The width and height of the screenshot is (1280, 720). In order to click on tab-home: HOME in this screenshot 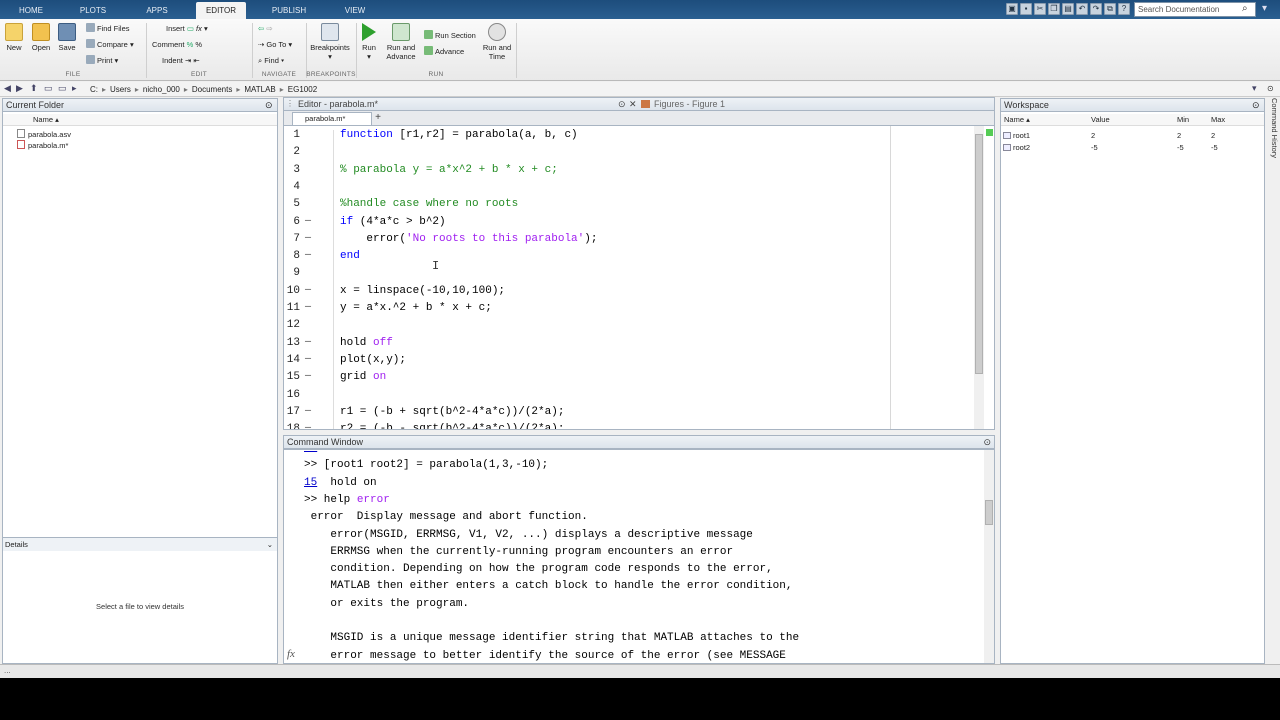, I will do `click(31, 10)`.